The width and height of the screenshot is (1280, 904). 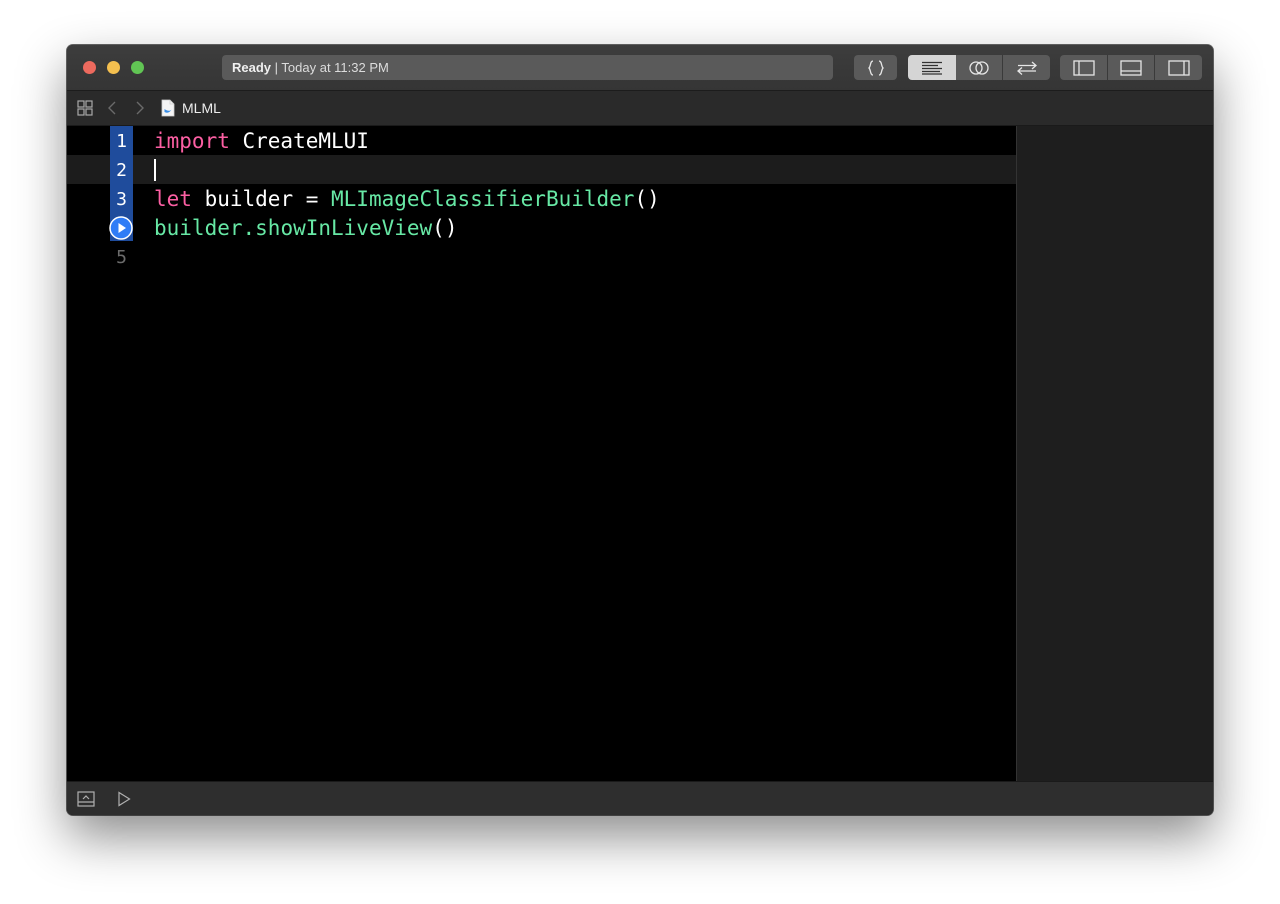 I want to click on plain-token: builder =, so click(x=261, y=199).